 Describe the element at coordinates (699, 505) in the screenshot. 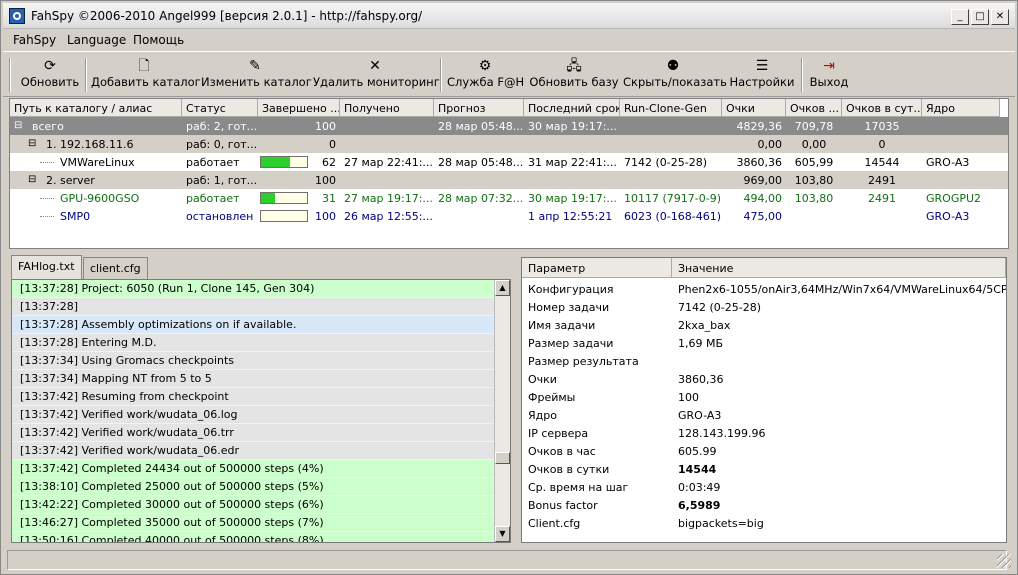

I see `property-value: 6,5989` at that location.